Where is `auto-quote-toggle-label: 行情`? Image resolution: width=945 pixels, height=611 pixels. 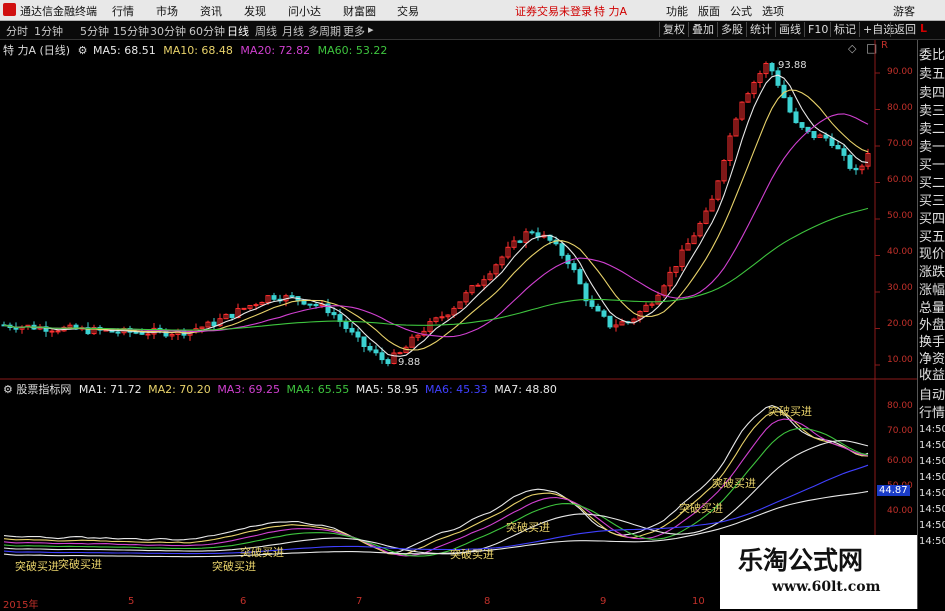 auto-quote-toggle-label: 行情 is located at coordinates (932, 411).